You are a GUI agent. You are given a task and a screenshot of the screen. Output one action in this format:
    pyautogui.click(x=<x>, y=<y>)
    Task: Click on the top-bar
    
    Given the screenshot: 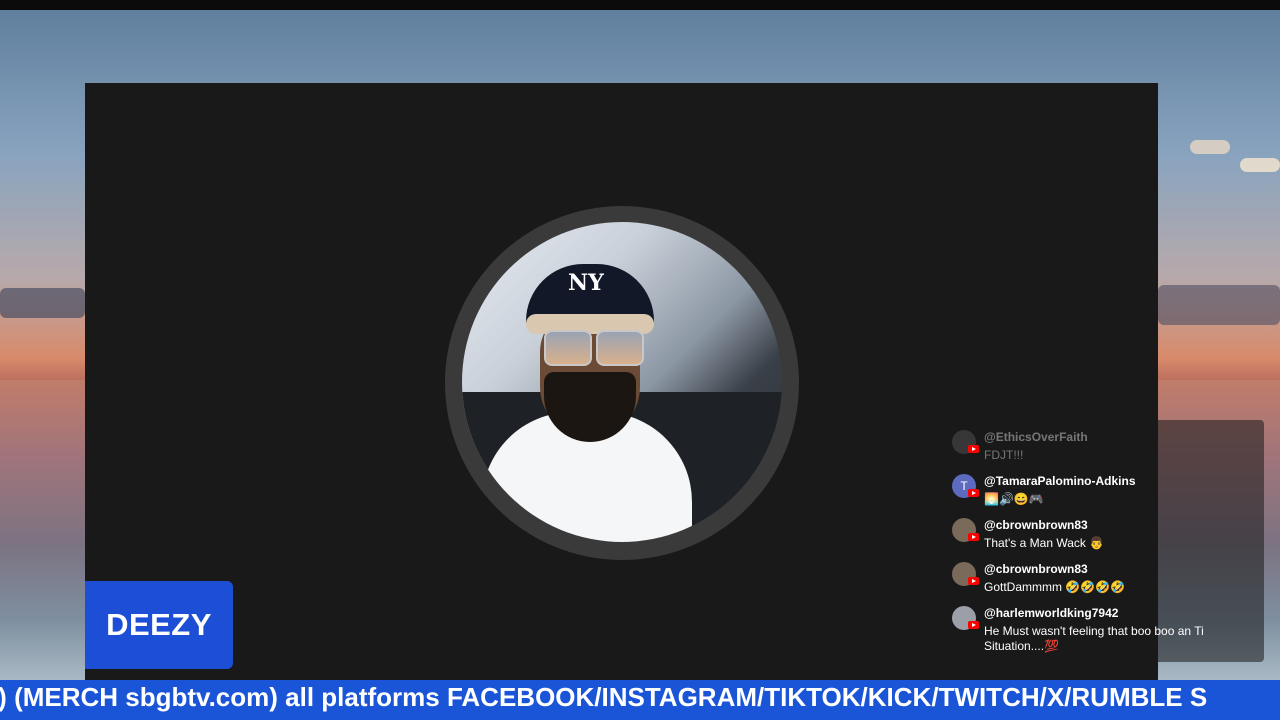 What is the action you would take?
    pyautogui.click(x=640, y=5)
    